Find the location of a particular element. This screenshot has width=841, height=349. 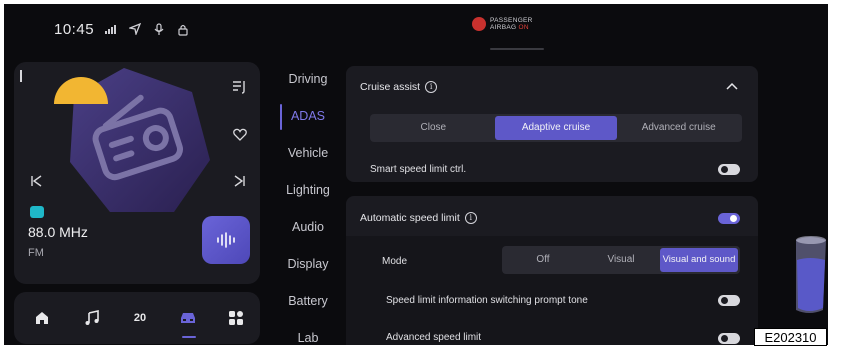

station-band: FM is located at coordinates (36, 253).